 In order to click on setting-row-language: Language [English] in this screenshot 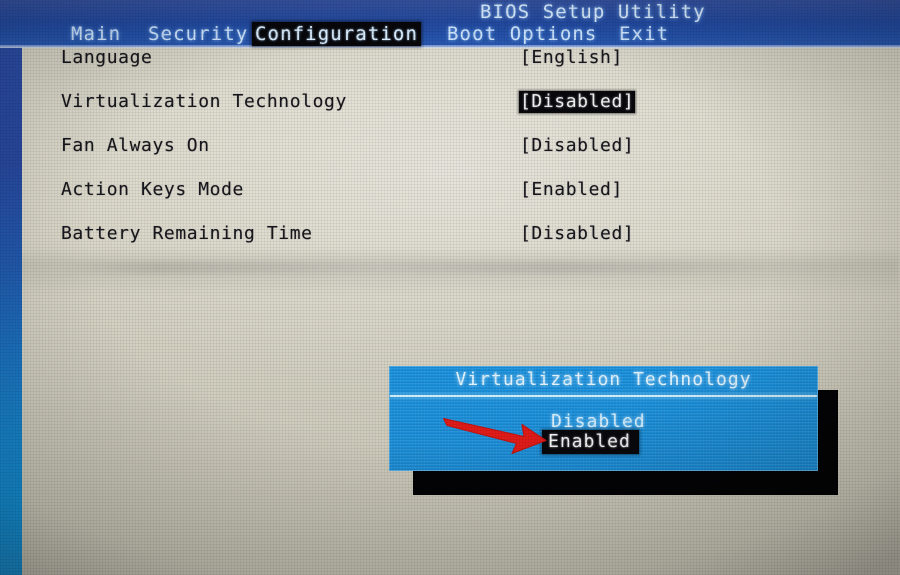, I will do `click(450, 58)`.